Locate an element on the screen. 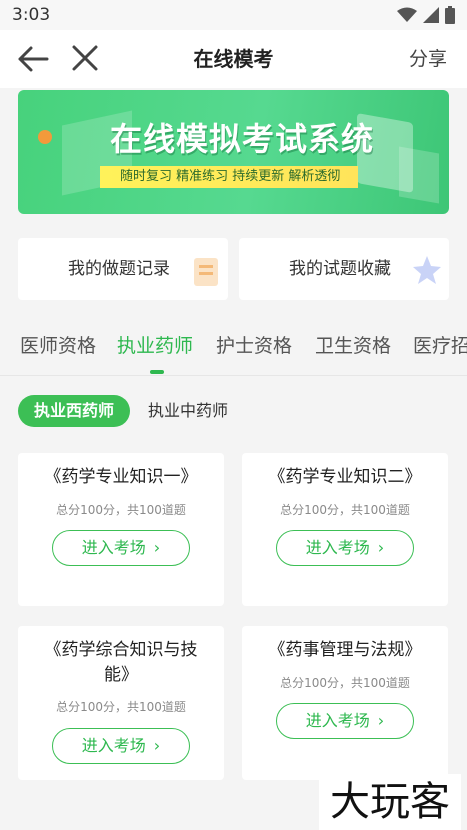 This screenshot has height=830, width=467. category-tabs: 医师资格 执业药师 护士资格 卫生资格 医疗招 is located at coordinates (233, 352).